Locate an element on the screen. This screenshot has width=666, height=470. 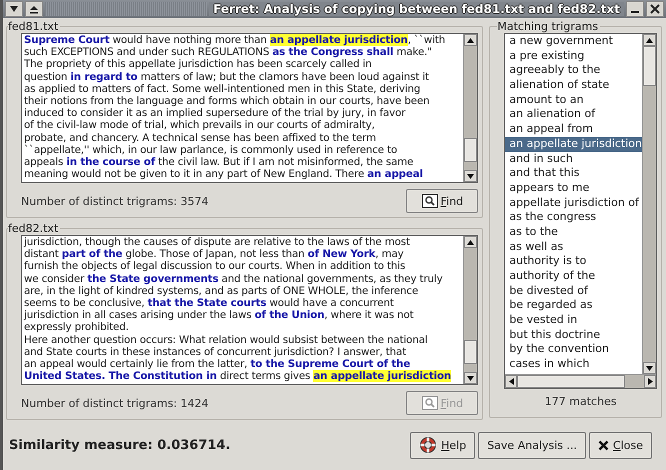
panel-label: fed81.txt is located at coordinates (34, 26).